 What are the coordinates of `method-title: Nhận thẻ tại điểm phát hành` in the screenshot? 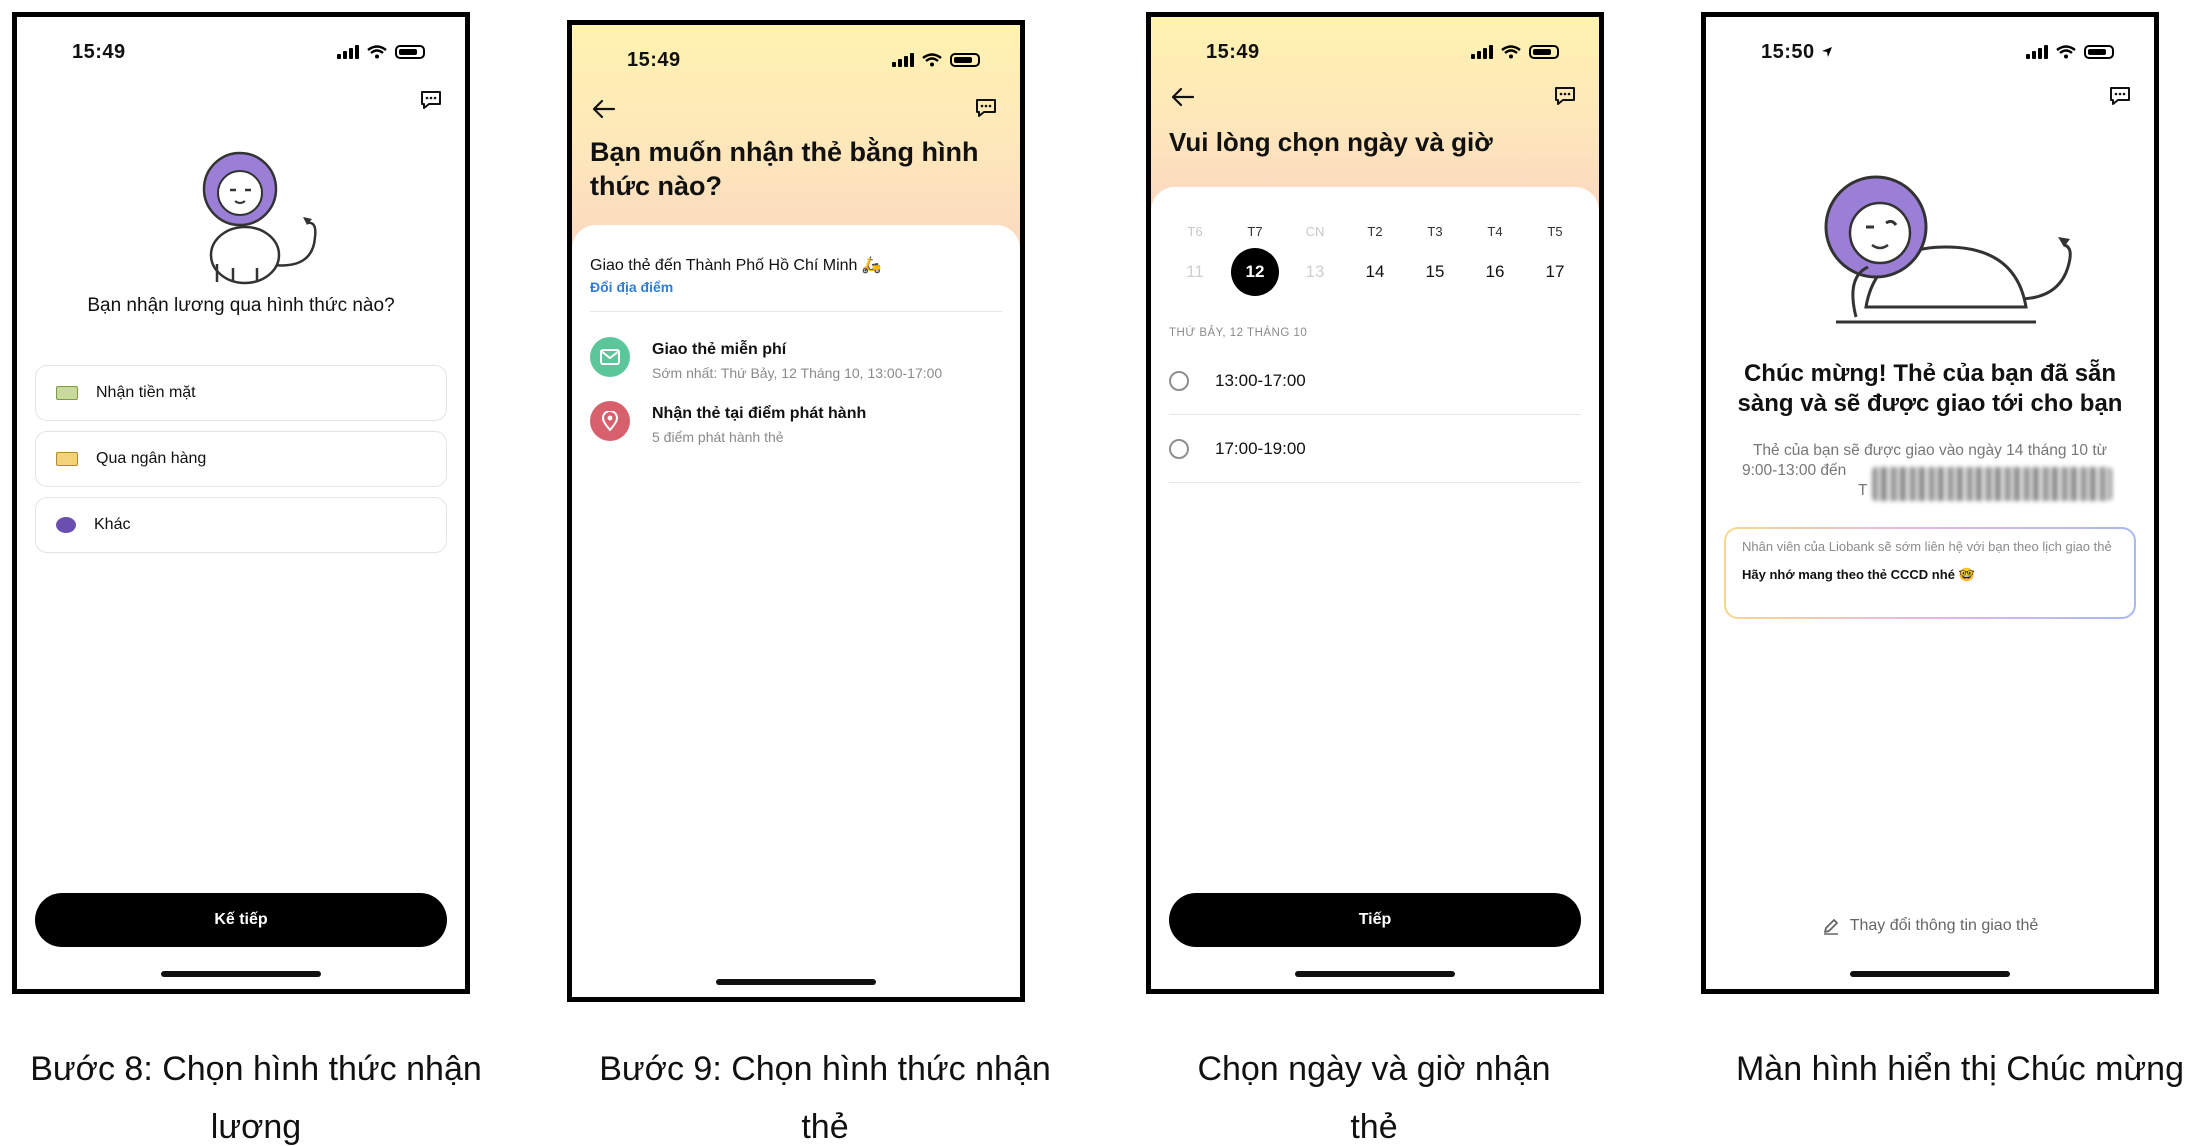 It's located at (759, 413).